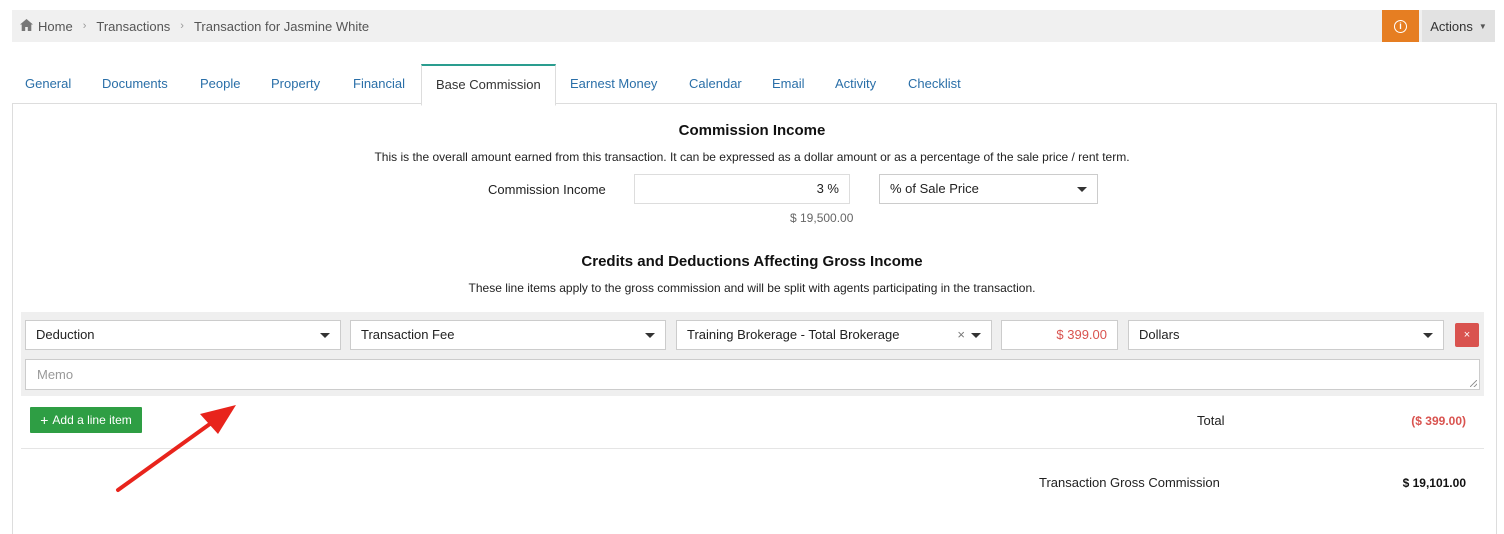  What do you see at coordinates (488, 85) in the screenshot?
I see `tab-base-commission: Base Commission` at bounding box center [488, 85].